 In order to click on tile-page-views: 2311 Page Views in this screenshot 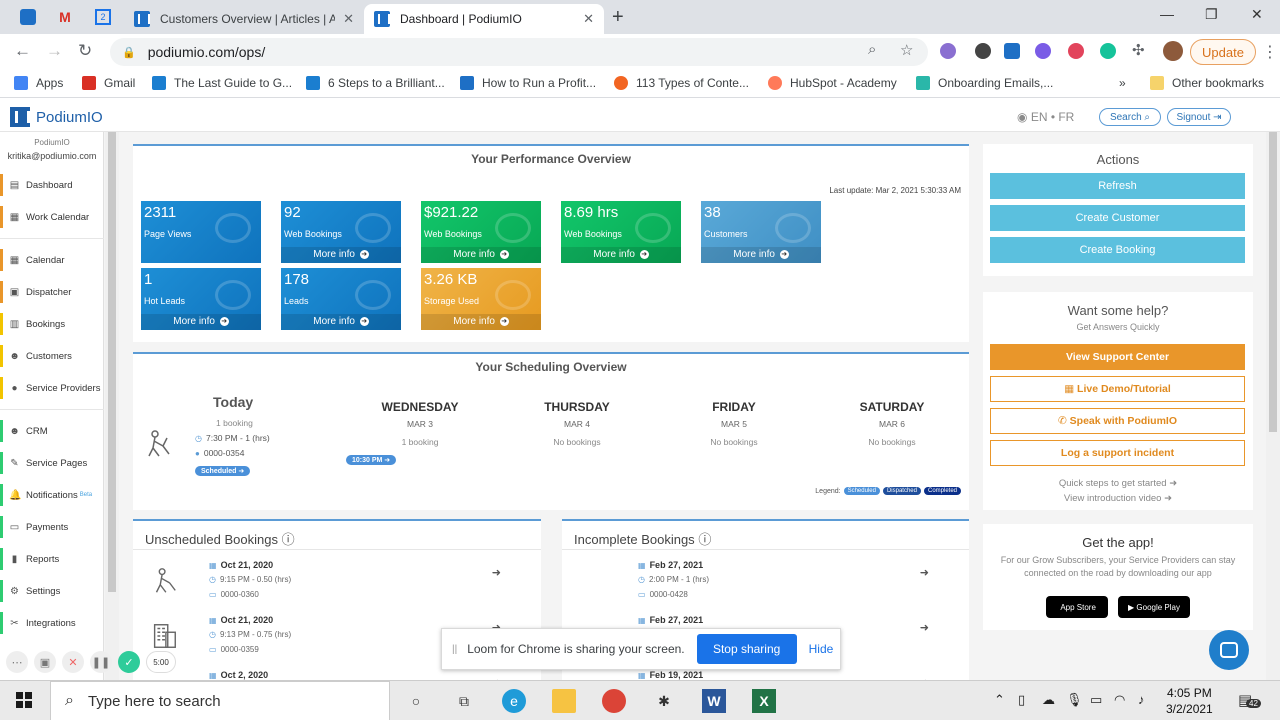, I will do `click(201, 232)`.